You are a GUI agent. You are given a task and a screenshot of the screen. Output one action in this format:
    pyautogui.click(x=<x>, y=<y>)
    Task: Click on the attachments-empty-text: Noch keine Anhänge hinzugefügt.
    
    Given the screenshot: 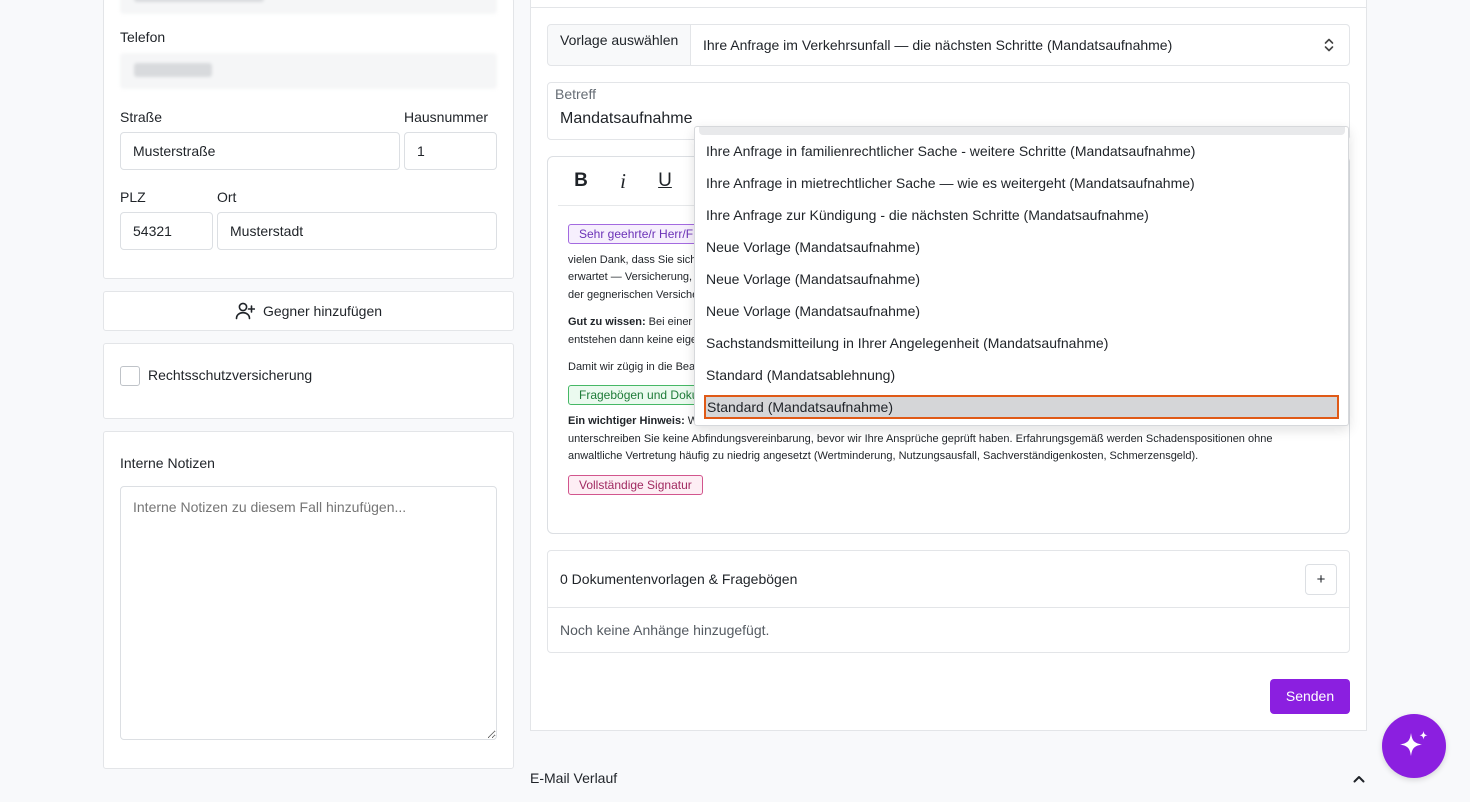 What is the action you would take?
    pyautogui.click(x=665, y=630)
    